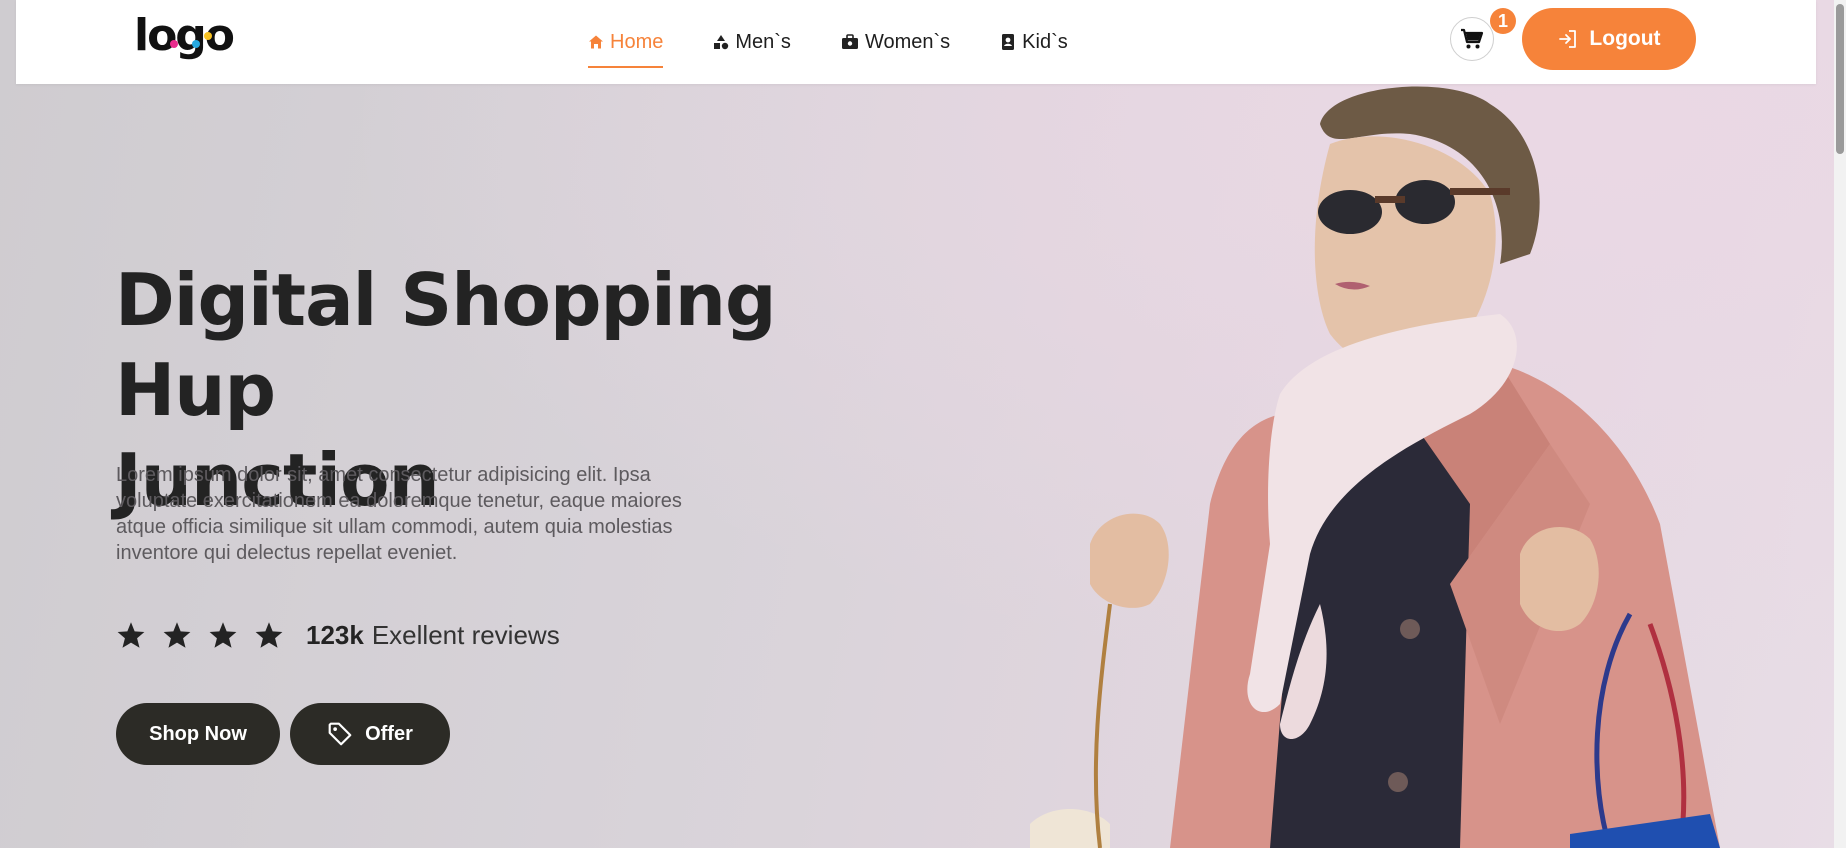 This screenshot has width=1846, height=848. What do you see at coordinates (335, 634) in the screenshot?
I see `review-count: 123k` at bounding box center [335, 634].